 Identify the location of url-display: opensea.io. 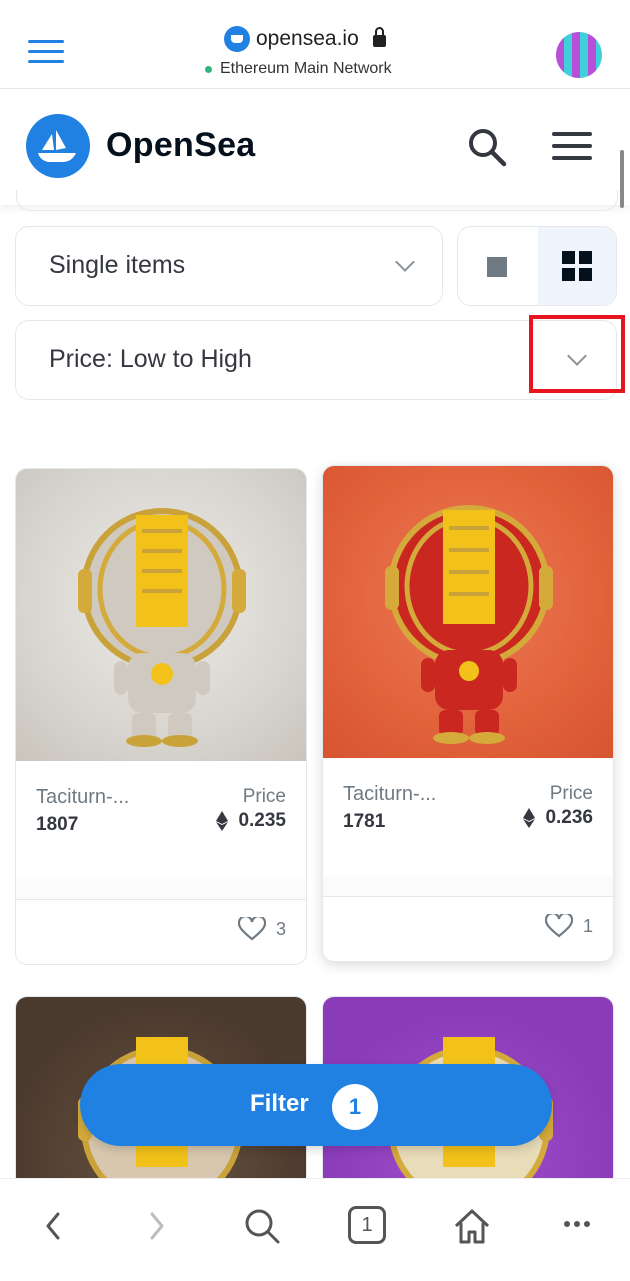
(305, 39).